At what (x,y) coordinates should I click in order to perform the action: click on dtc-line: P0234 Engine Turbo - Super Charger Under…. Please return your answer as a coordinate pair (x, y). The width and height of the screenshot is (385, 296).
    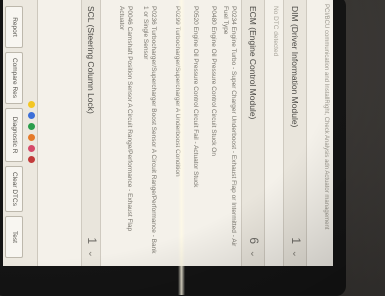
    Looking at the image, I should click on (229, 126).